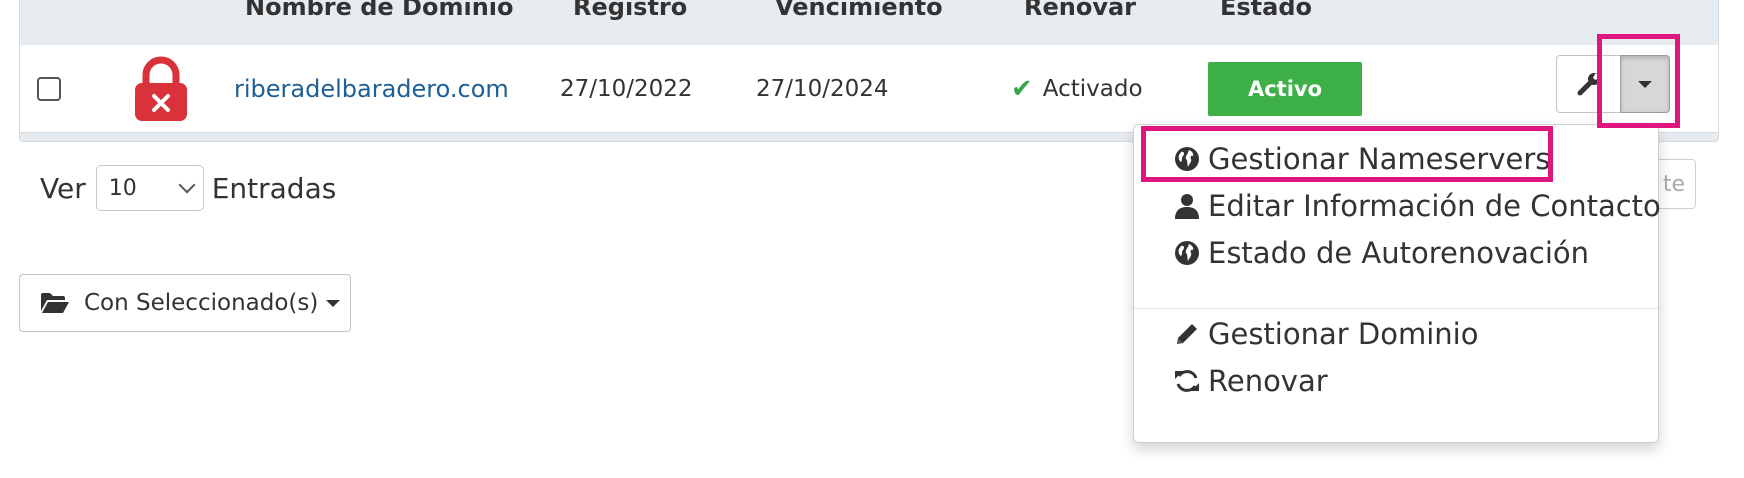 The image size is (1744, 478). I want to click on ssl-lock-icon, so click(161, 88).